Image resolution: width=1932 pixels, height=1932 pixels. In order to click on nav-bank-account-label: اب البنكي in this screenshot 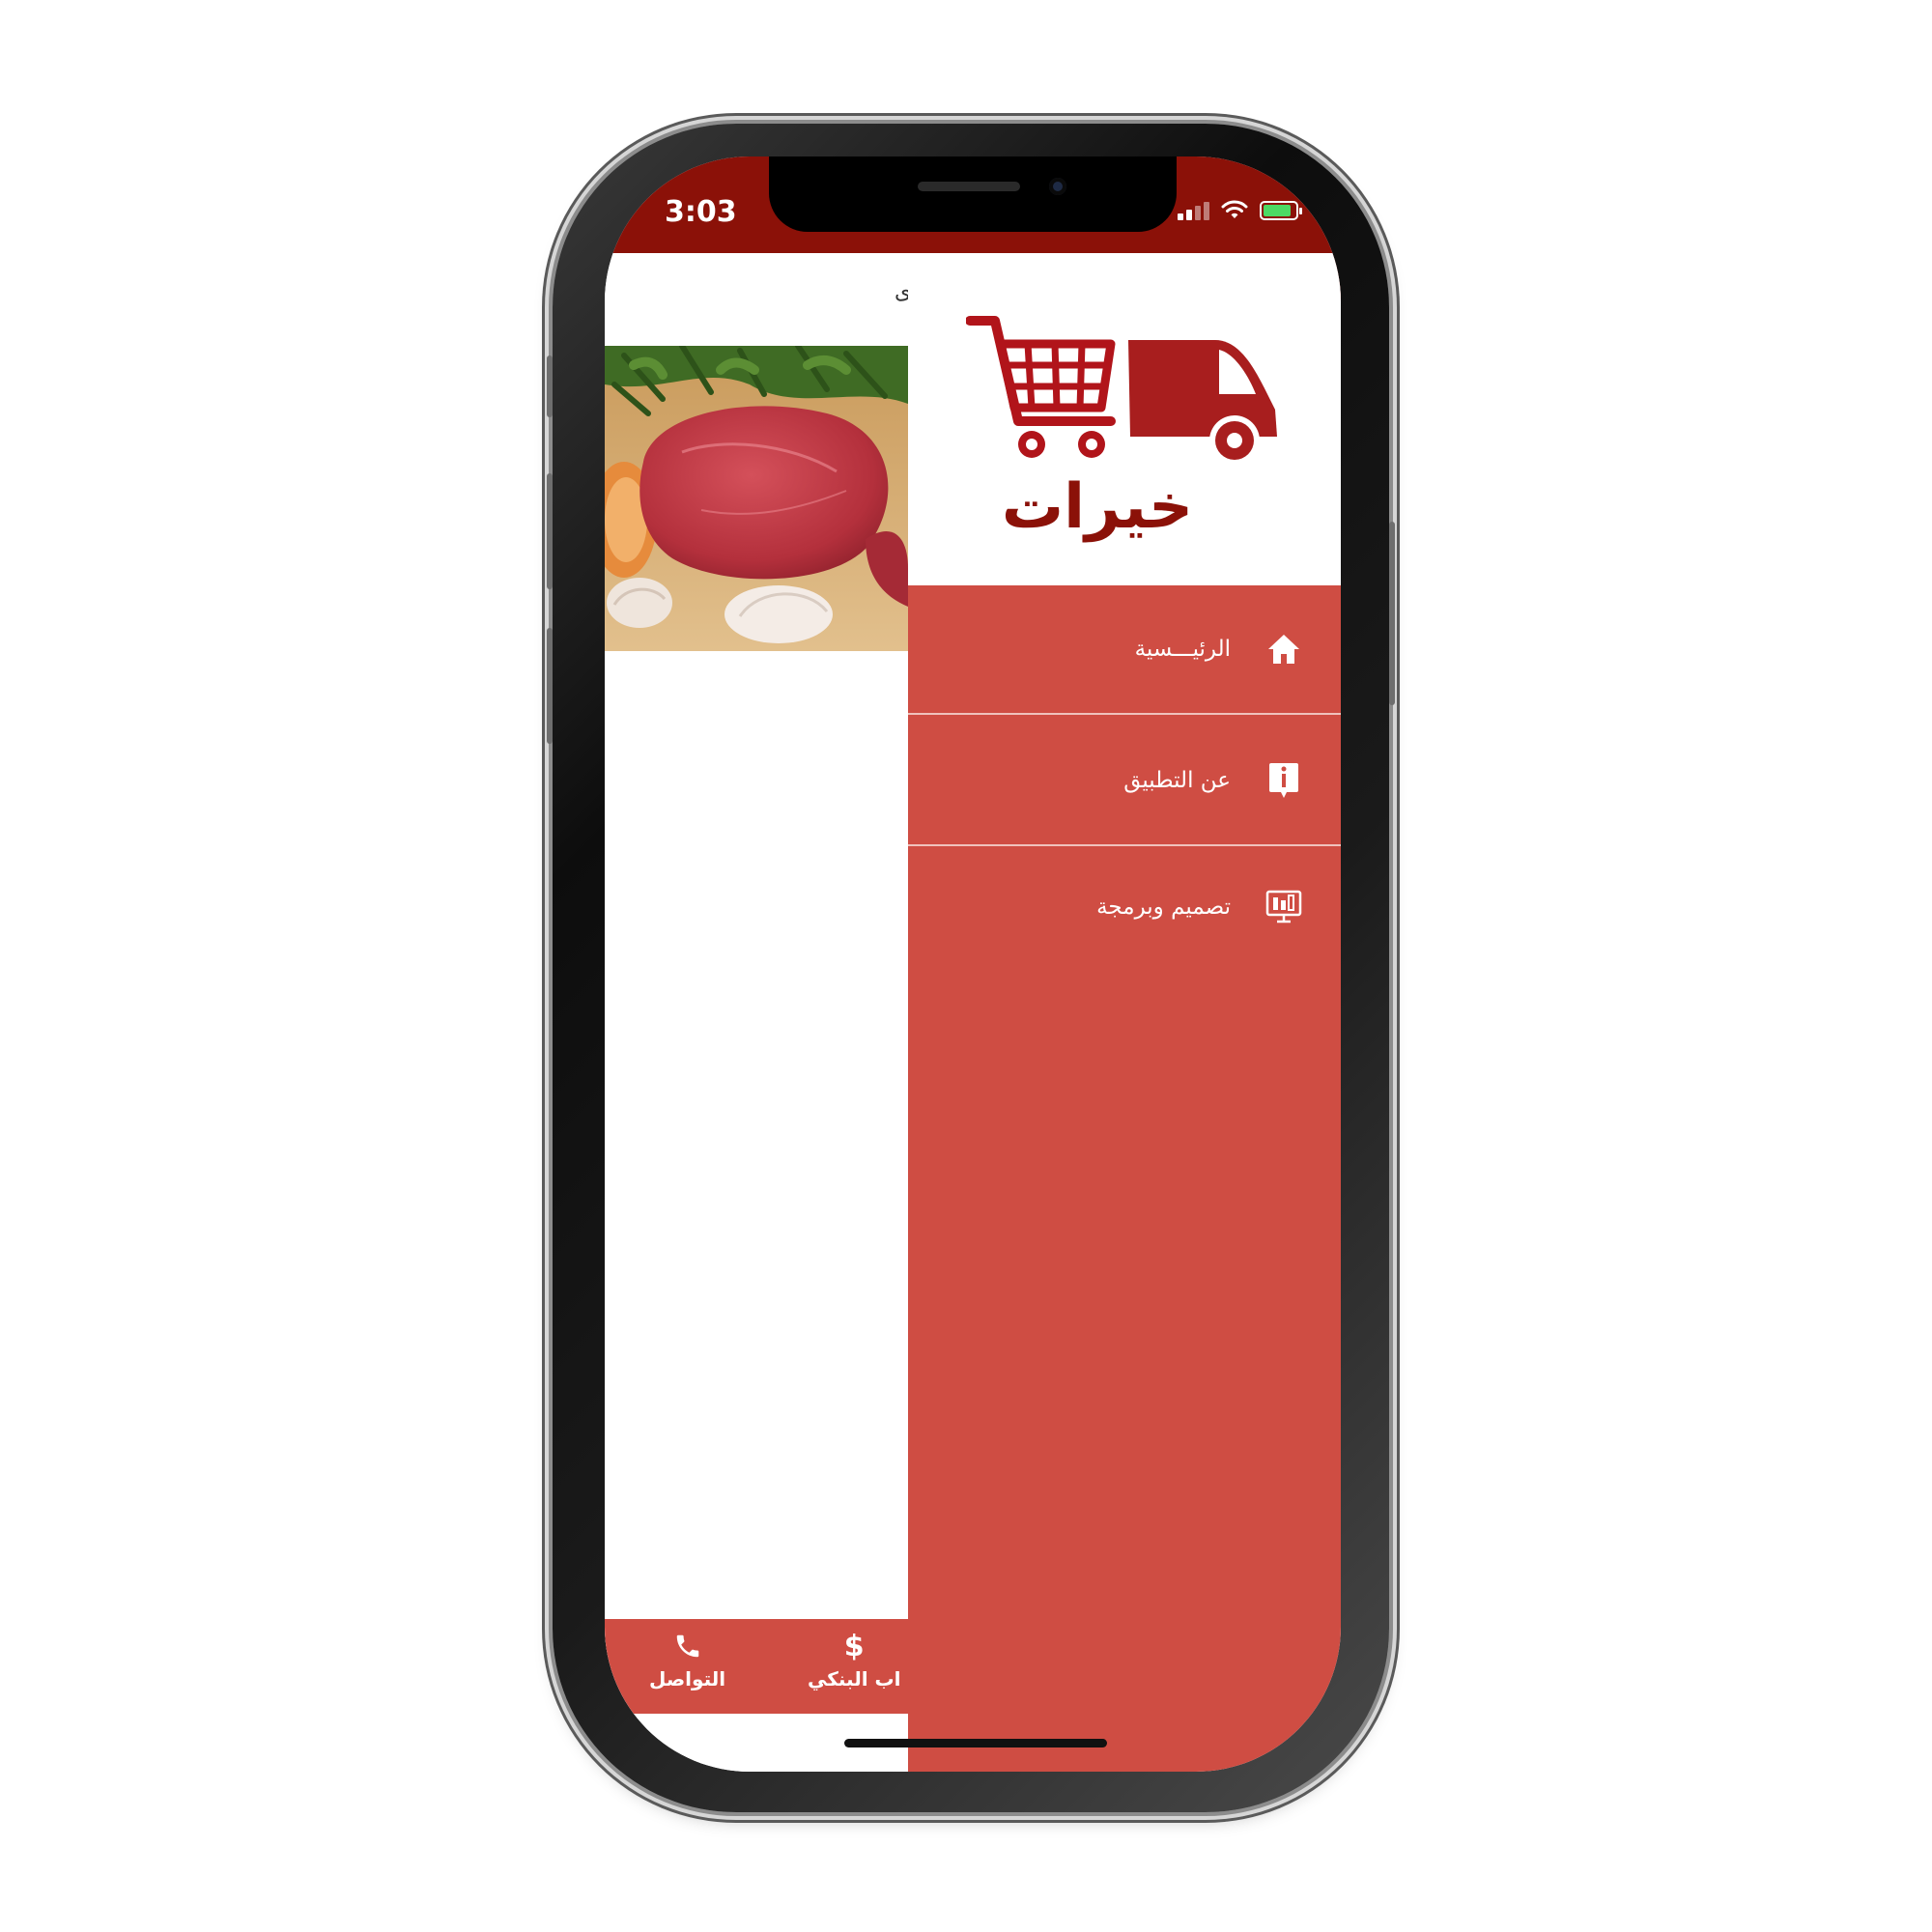, I will do `click(854, 1678)`.